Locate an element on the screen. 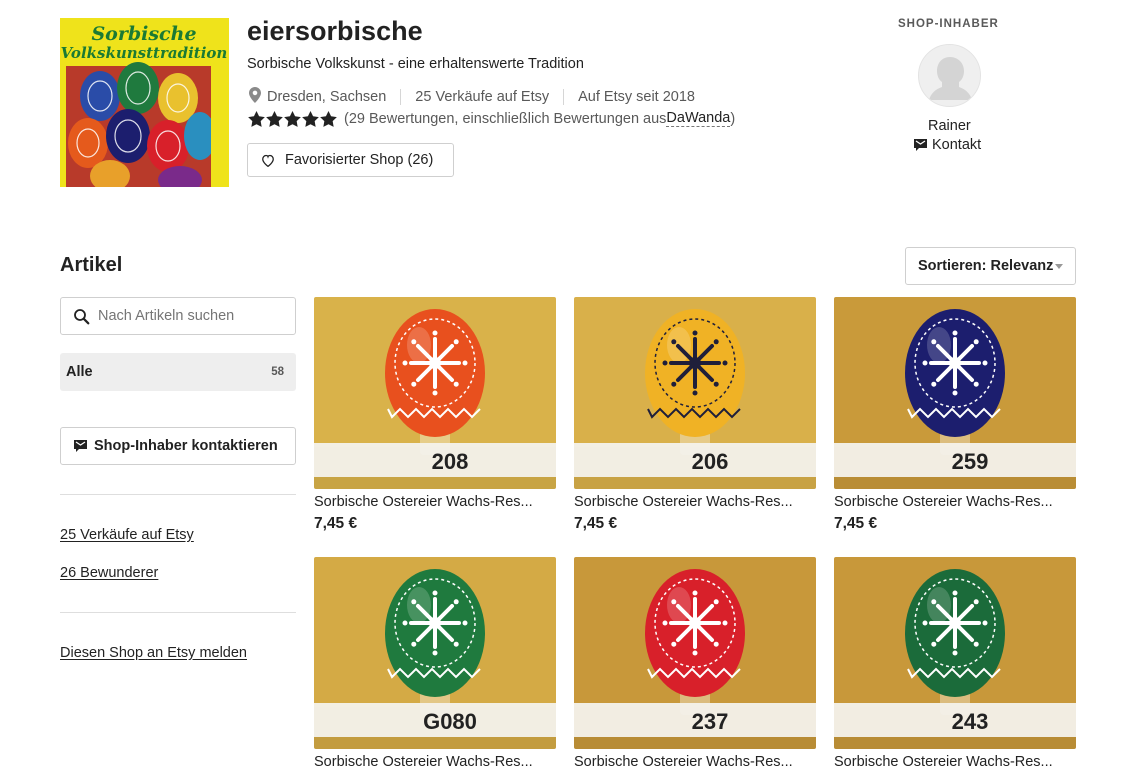  favorite-shop-label: Favorisierter Shop (26) is located at coordinates (359, 160).